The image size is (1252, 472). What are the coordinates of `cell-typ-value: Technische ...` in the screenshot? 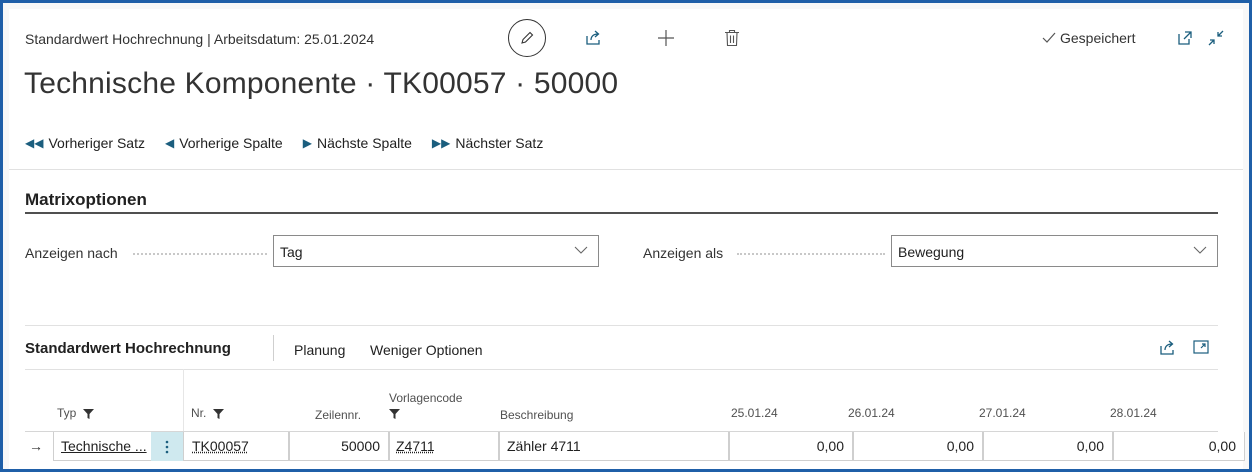 It's located at (104, 446).